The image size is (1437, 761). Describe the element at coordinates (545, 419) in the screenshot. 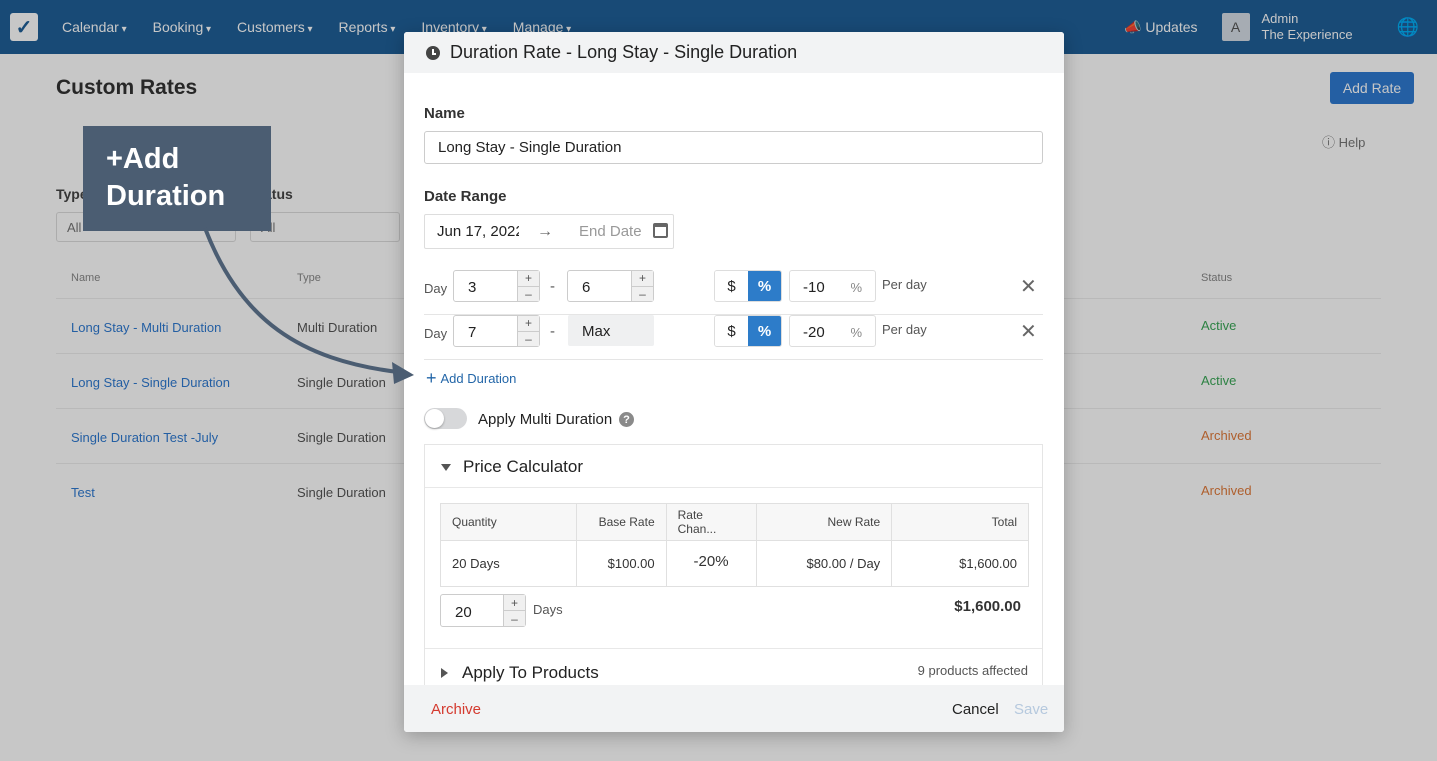

I see `apply-multi-duration-label: Apply Multi Duration` at that location.